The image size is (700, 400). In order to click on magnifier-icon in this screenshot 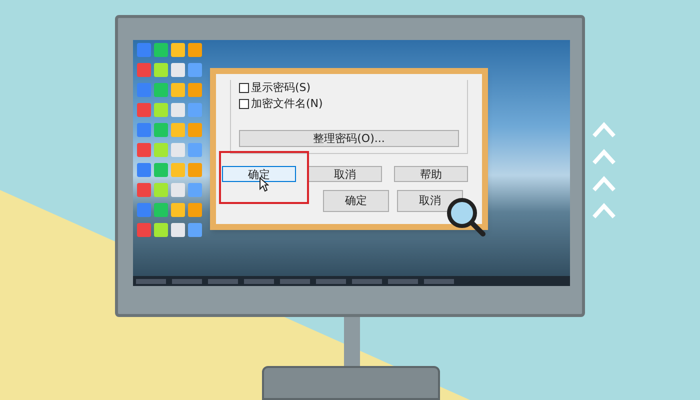, I will do `click(466, 217)`.